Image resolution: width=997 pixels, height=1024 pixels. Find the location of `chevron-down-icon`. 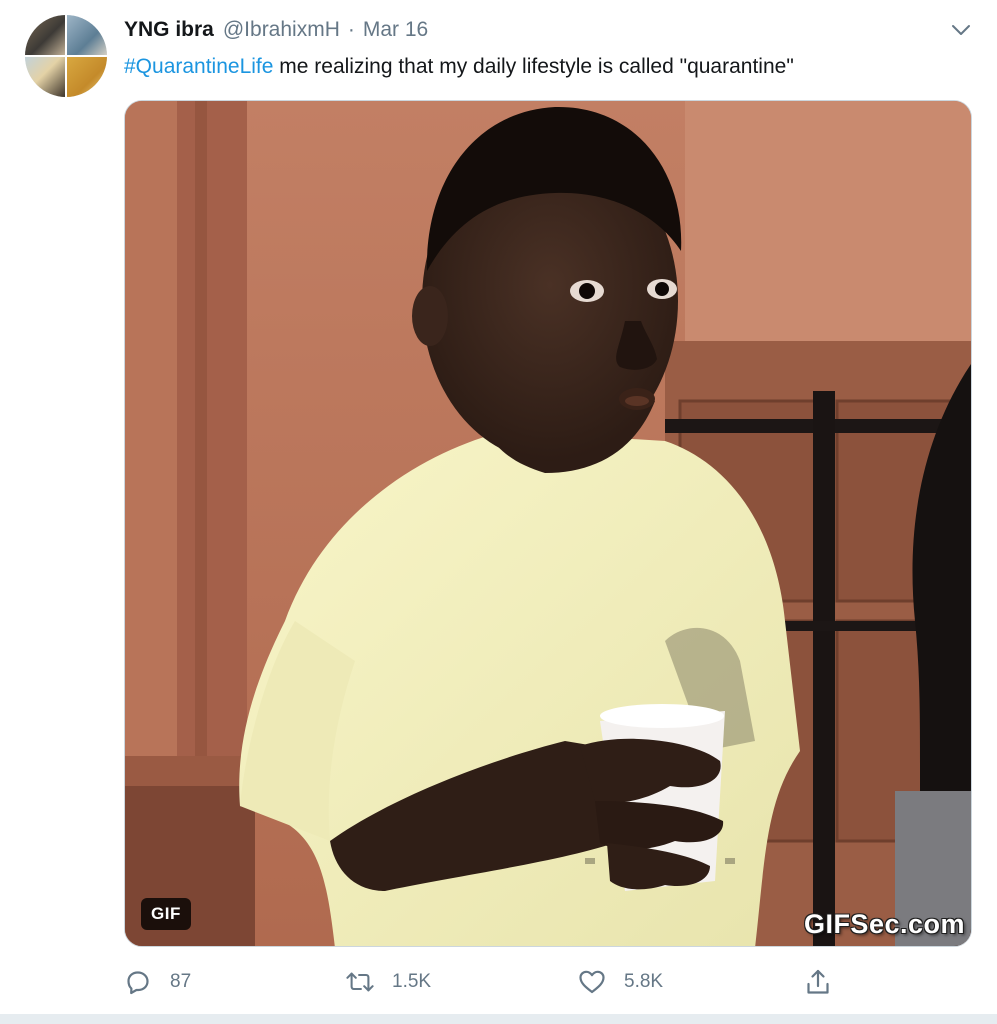

chevron-down-icon is located at coordinates (961, 30).